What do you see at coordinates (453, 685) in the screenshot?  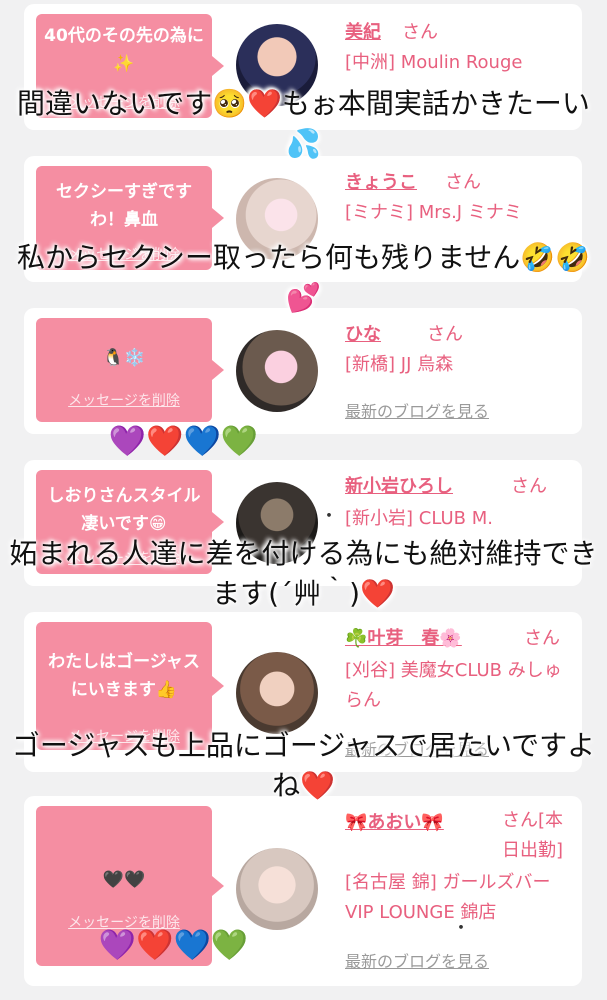 I see `shop-name: [刈谷] 美魔女CLUB みしゅらん` at bounding box center [453, 685].